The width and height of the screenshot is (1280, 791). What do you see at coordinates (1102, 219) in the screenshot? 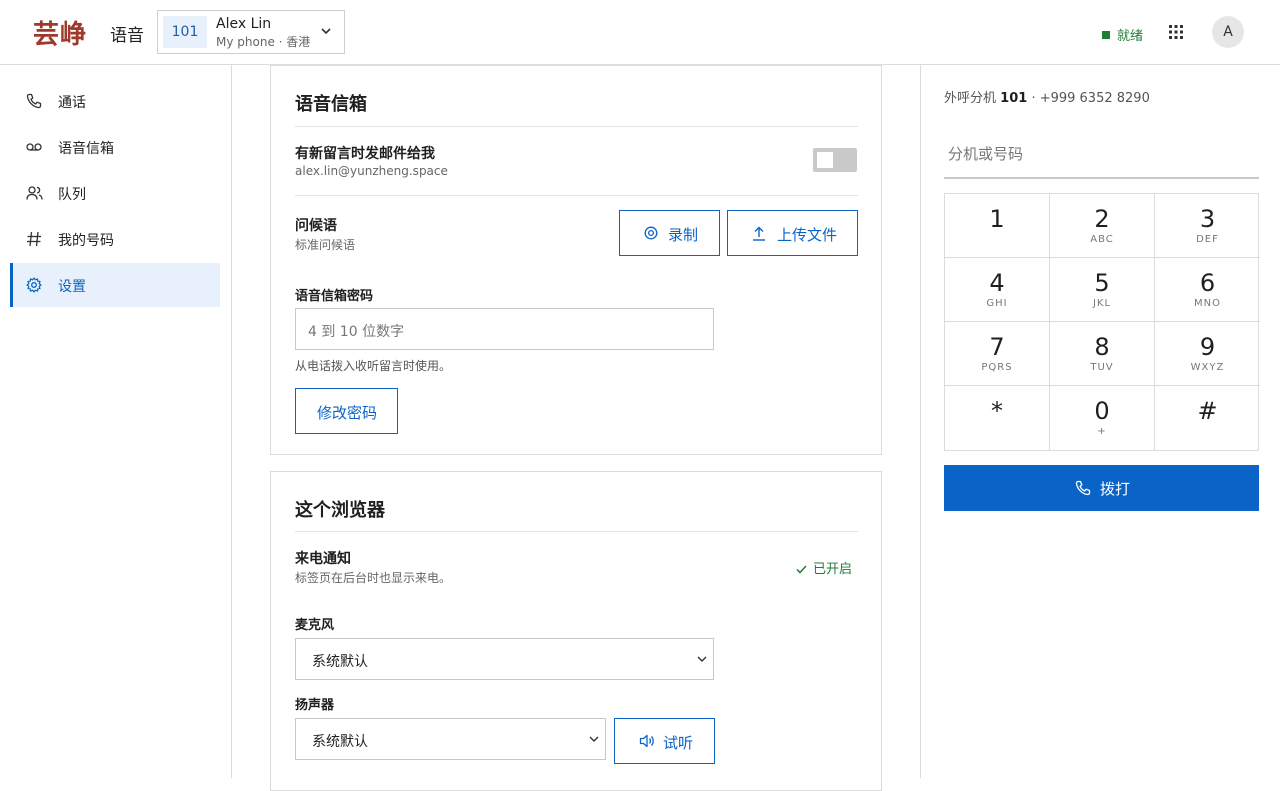
I see `key-digit: 2` at bounding box center [1102, 219].